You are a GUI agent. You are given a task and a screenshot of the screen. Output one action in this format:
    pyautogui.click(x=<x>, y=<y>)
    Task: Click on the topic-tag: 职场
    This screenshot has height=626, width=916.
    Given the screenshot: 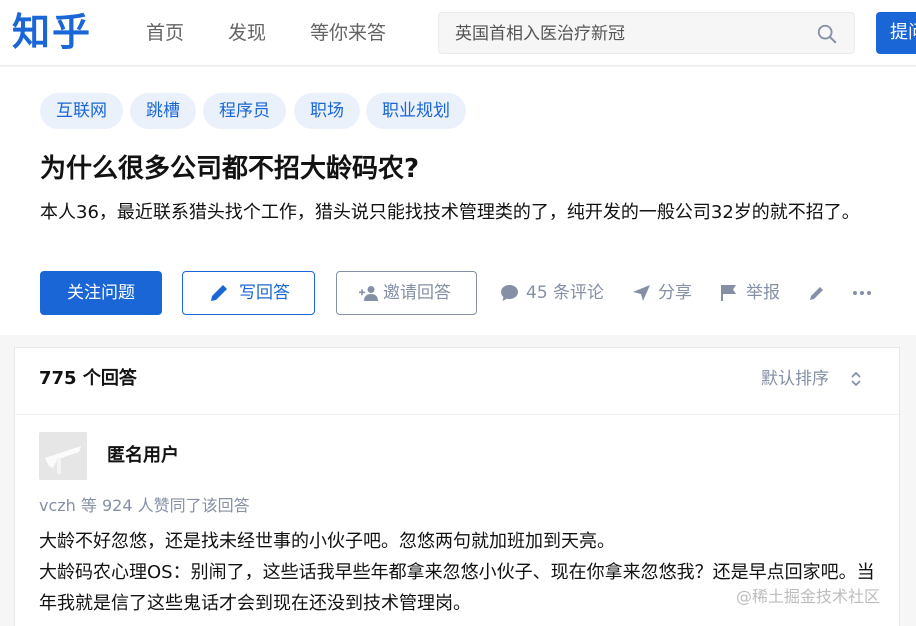 What is the action you would take?
    pyautogui.click(x=327, y=111)
    